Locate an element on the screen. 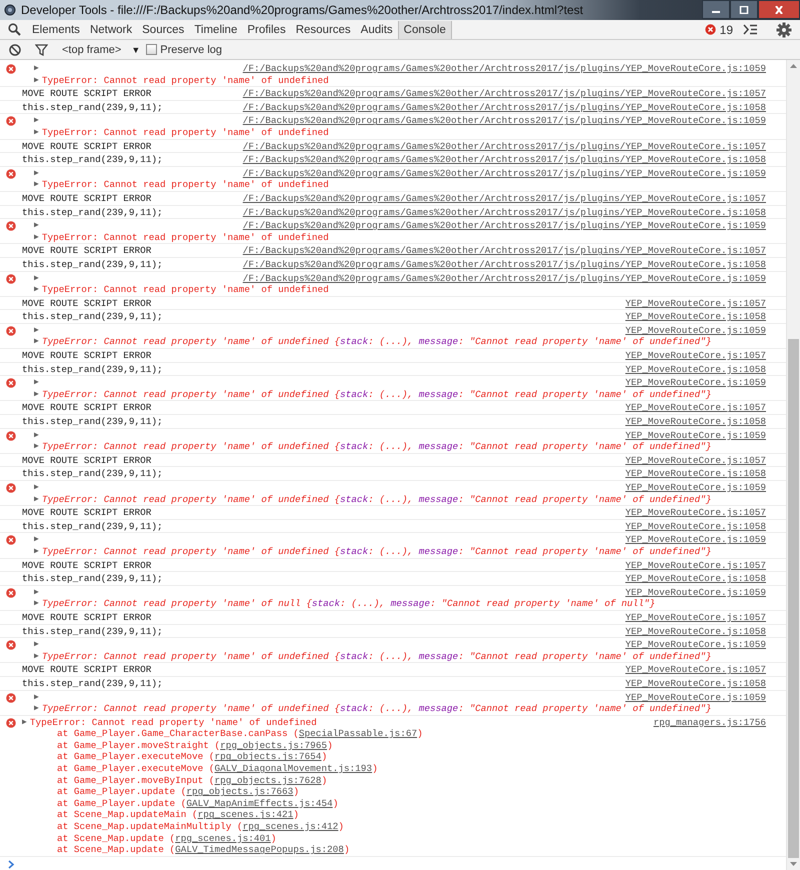  source-link: rpg_scenes.js:412 is located at coordinates (290, 826).